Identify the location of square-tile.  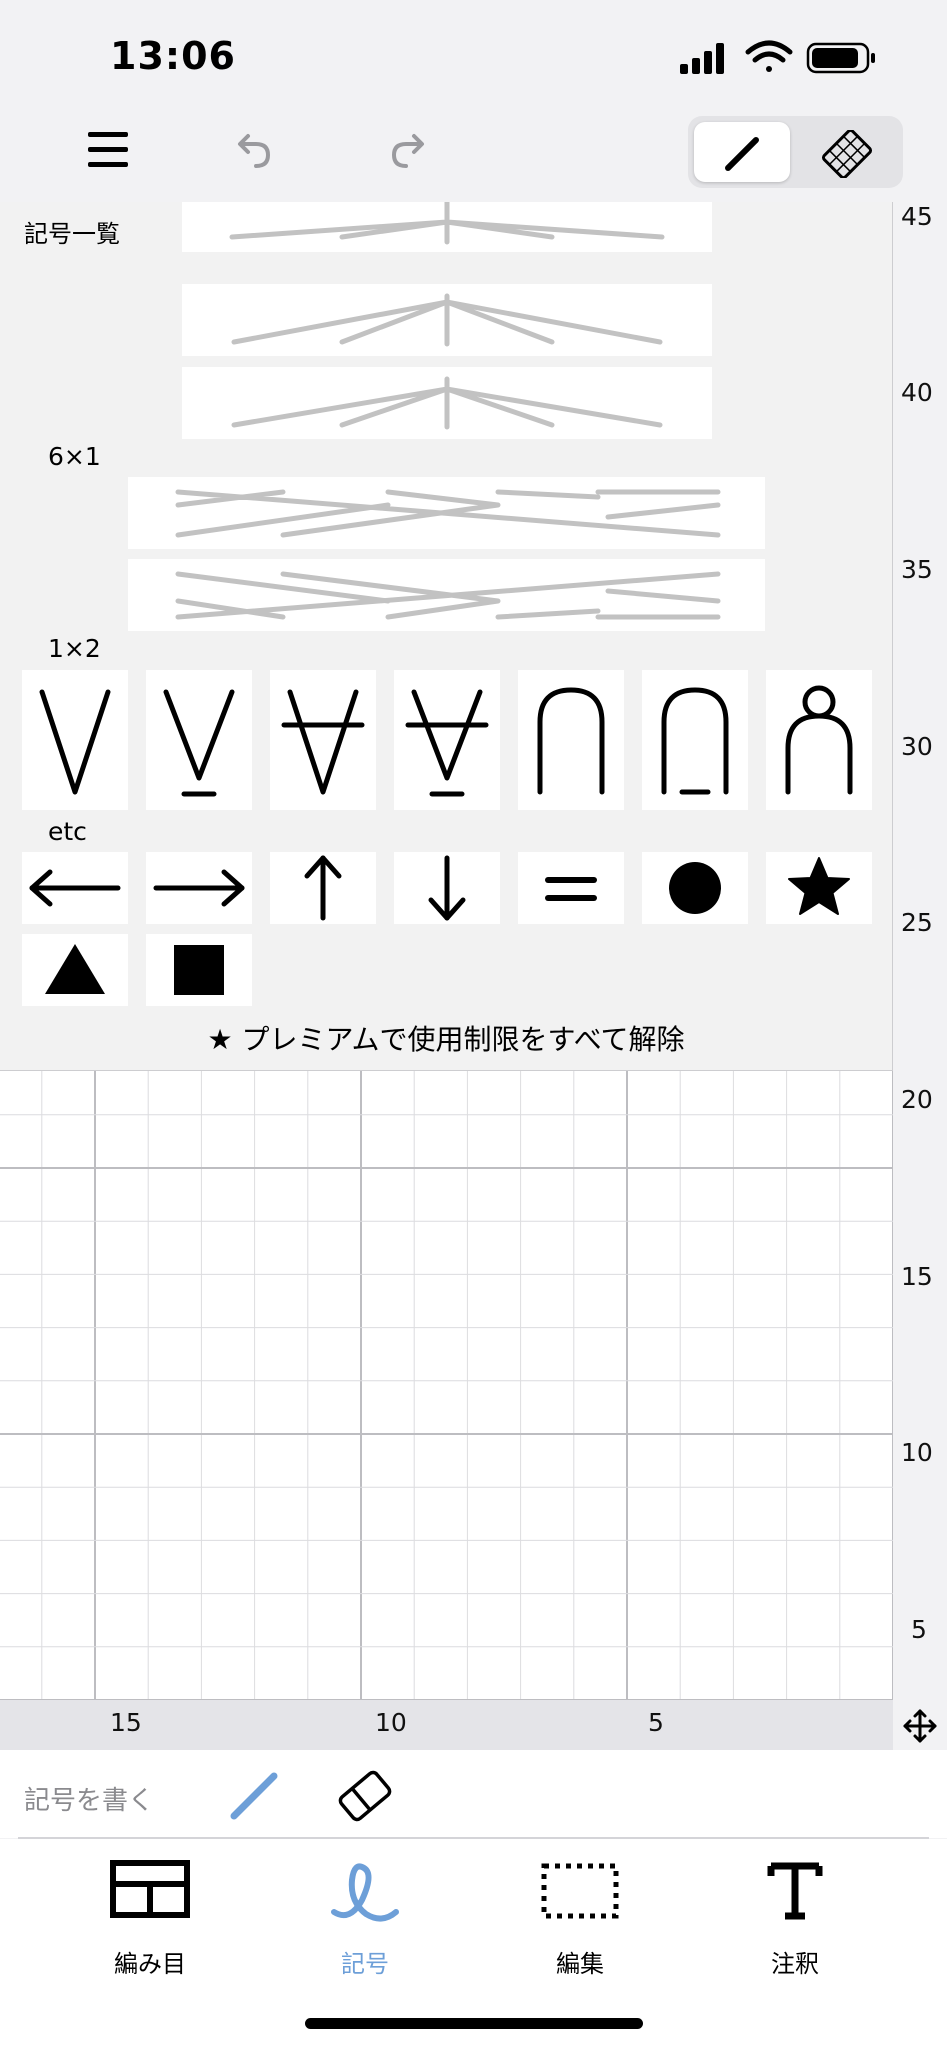
(199, 970).